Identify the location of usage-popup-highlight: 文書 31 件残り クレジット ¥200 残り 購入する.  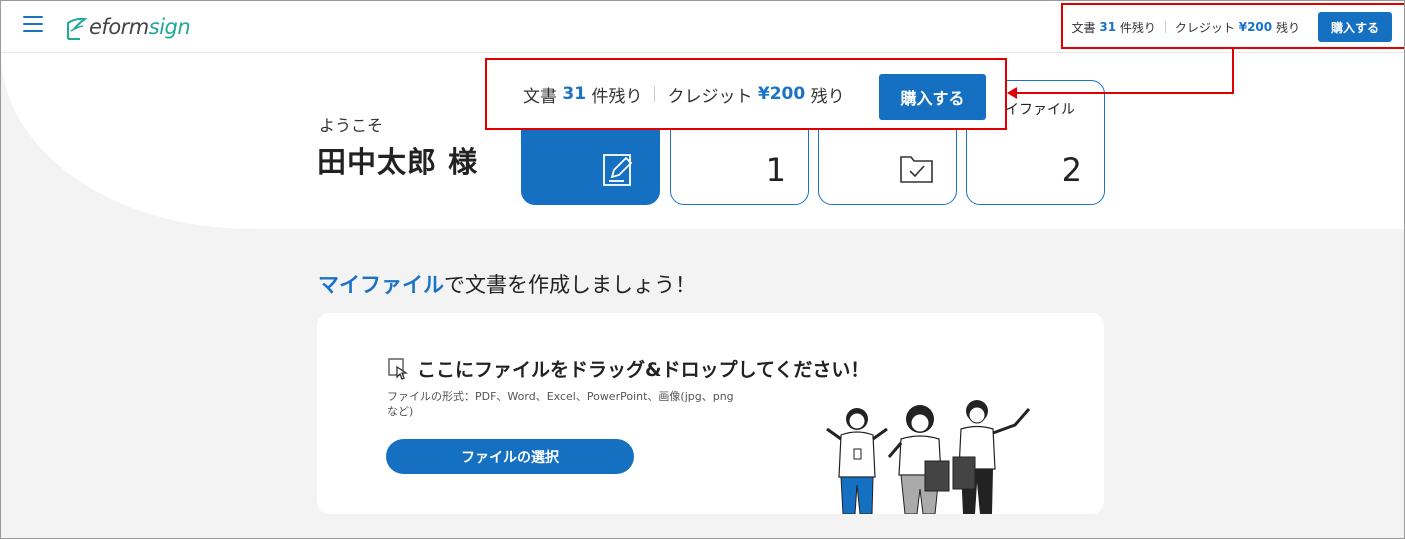
(746, 94).